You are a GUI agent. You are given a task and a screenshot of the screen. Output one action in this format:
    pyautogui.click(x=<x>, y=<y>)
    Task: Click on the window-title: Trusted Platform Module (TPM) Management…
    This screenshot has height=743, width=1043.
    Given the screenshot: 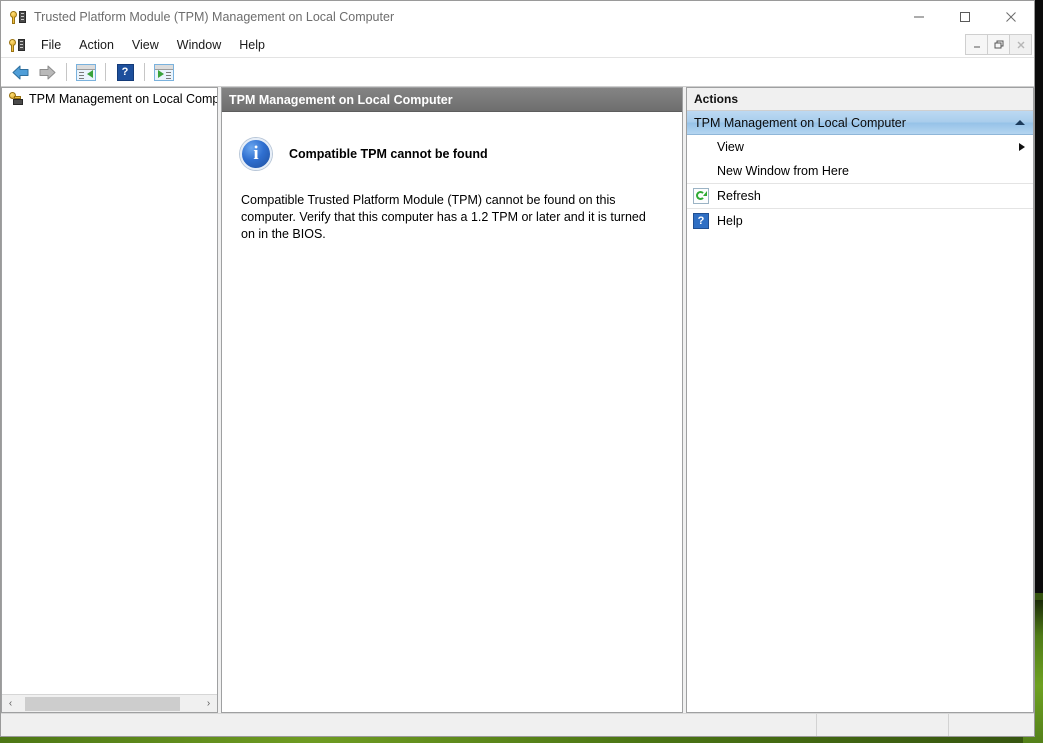 What is the action you would take?
    pyautogui.click(x=214, y=16)
    